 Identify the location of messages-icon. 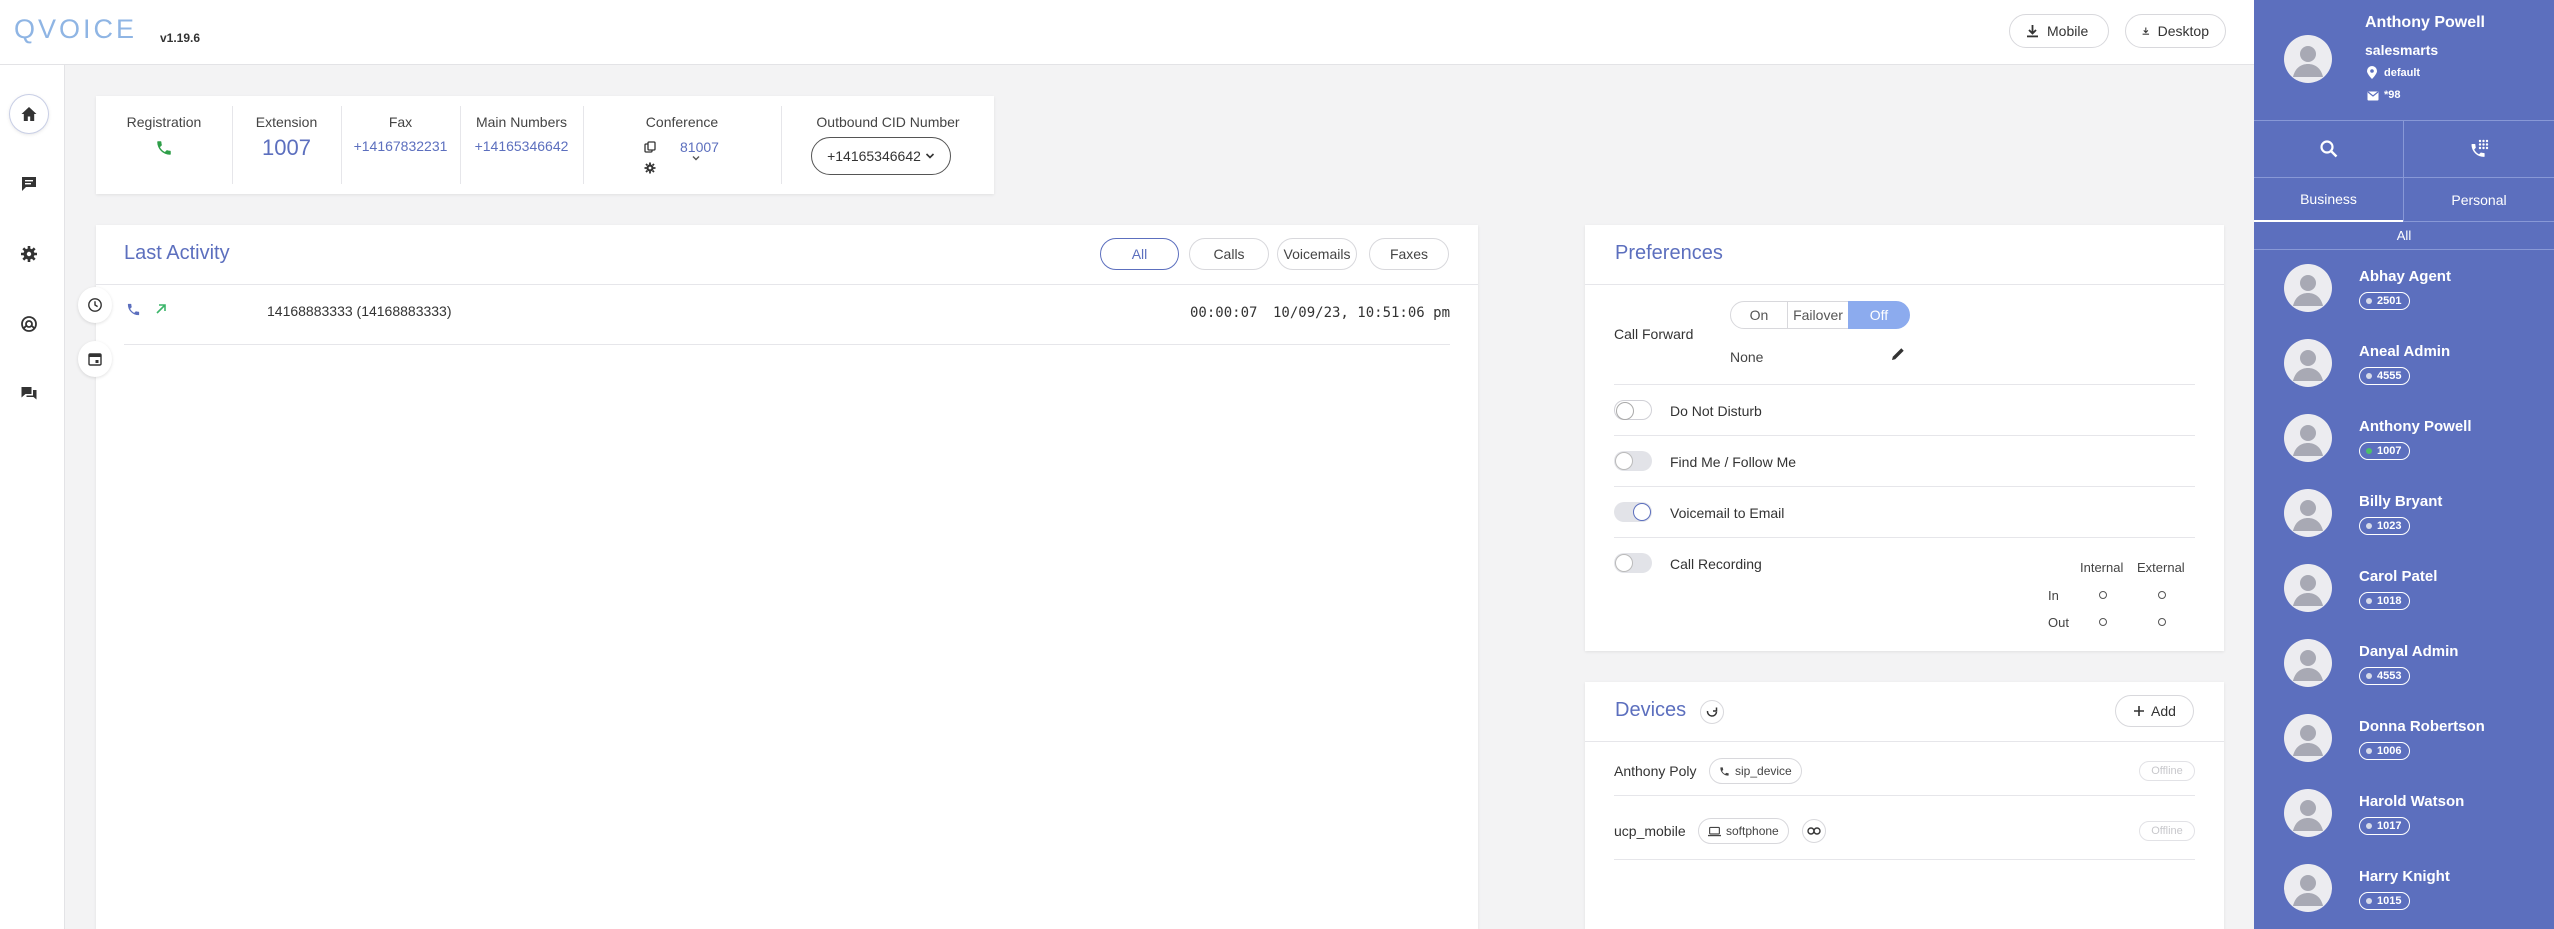
(29, 393).